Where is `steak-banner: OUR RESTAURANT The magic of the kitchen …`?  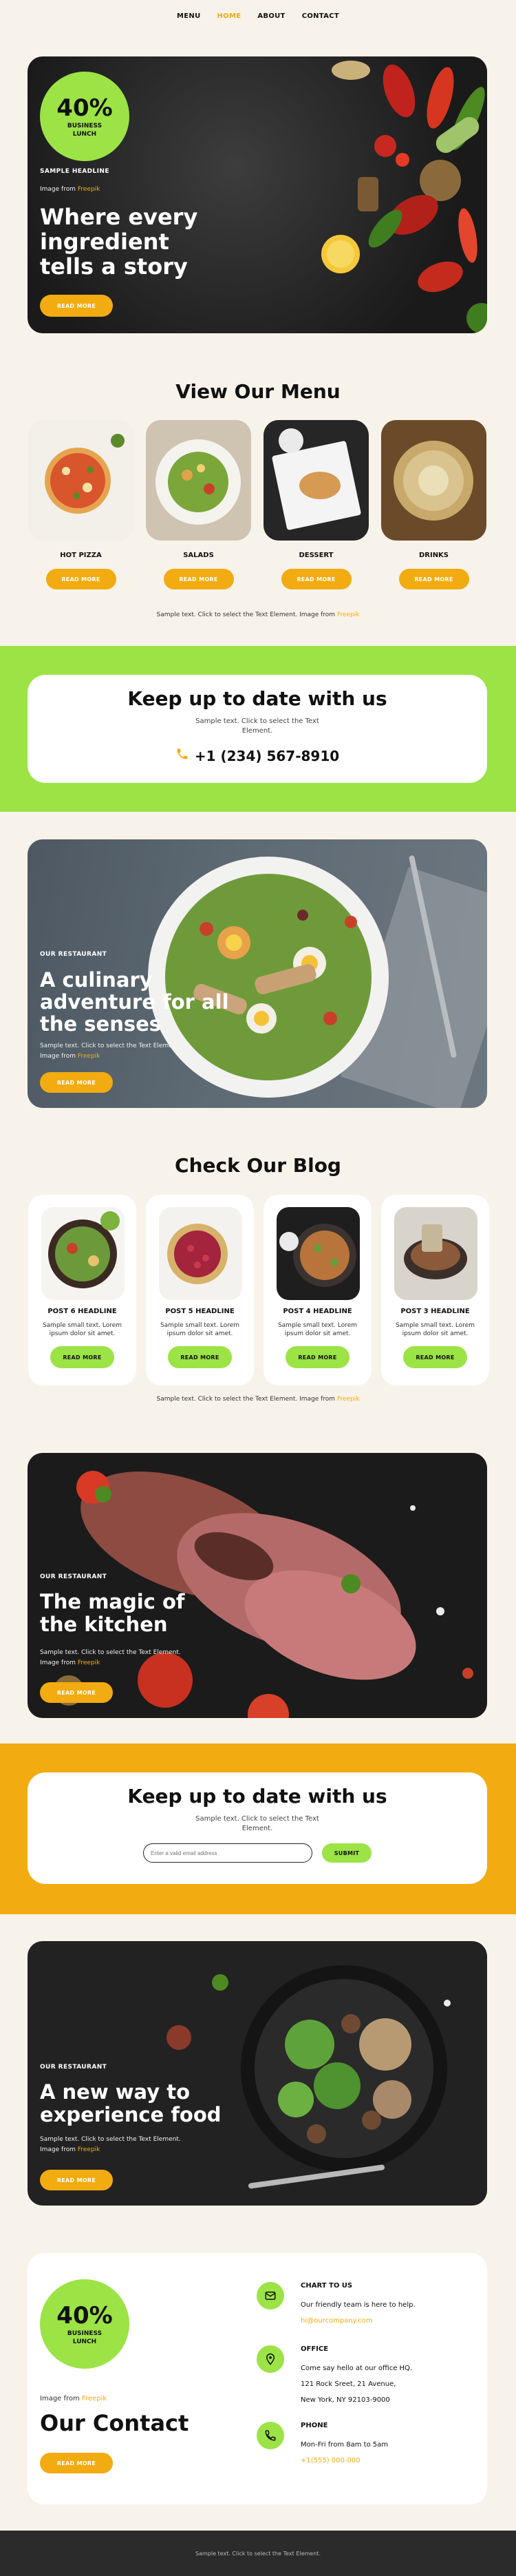
steak-banner: OUR RESTAURANT The magic of the kitchen … is located at coordinates (257, 1585).